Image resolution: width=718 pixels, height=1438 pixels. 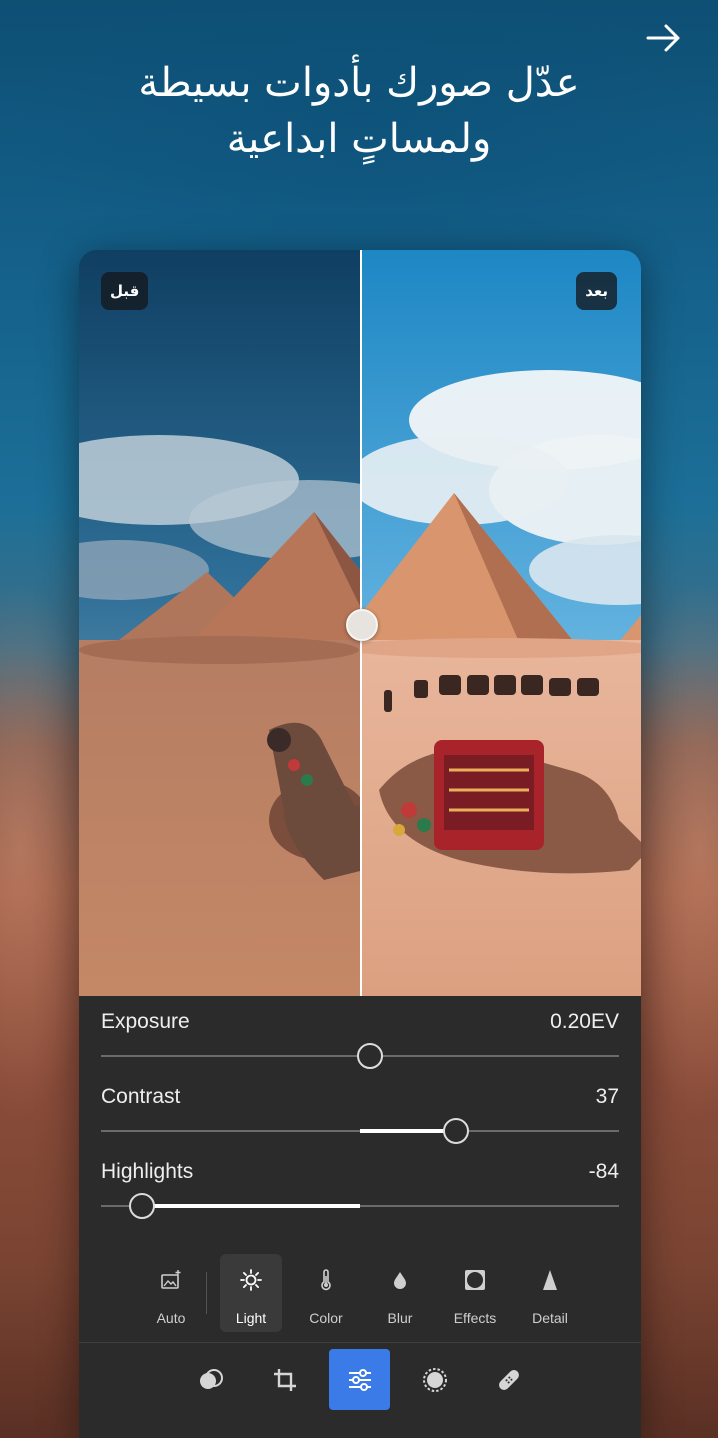 What do you see at coordinates (360, 1291) in the screenshot?
I see `tool-strip: Auto Light Color Blur Effects Detail` at bounding box center [360, 1291].